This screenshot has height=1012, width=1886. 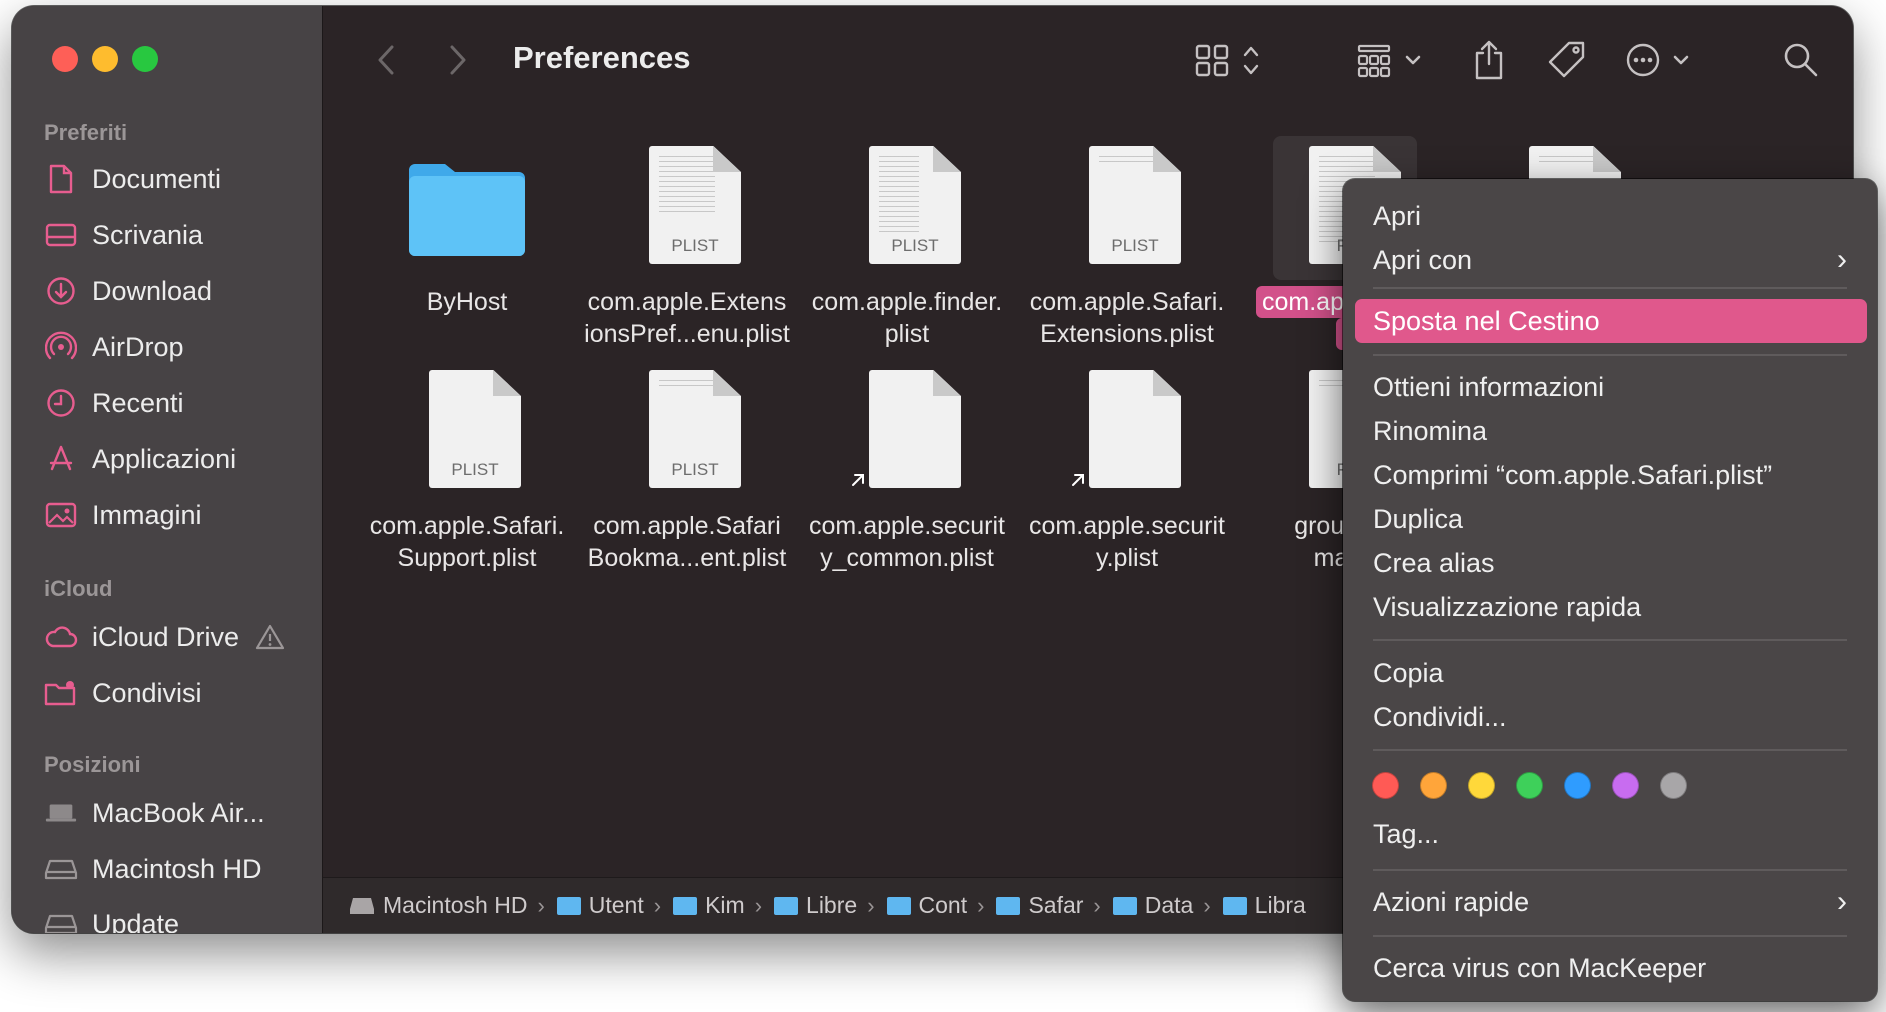 I want to click on desktop-icon, so click(x=61, y=235).